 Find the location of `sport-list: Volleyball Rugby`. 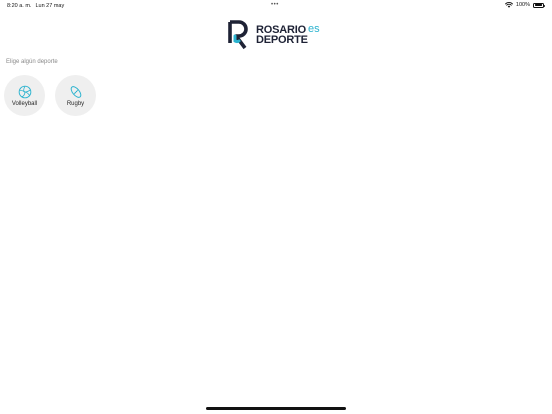

sport-list: Volleyball Rugby is located at coordinates (50, 95).